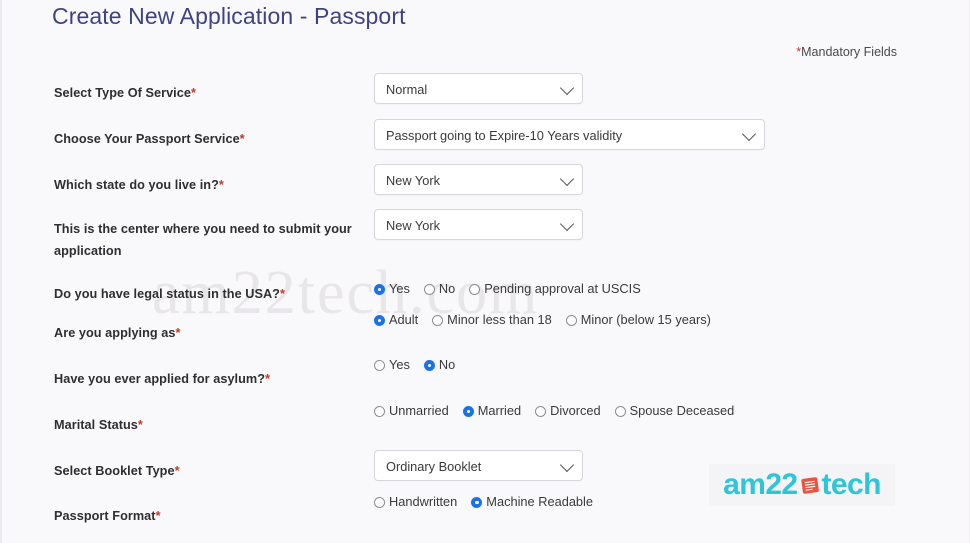 This screenshot has width=970, height=543. I want to click on radio-option-handwritten: Handwritten, so click(416, 501).